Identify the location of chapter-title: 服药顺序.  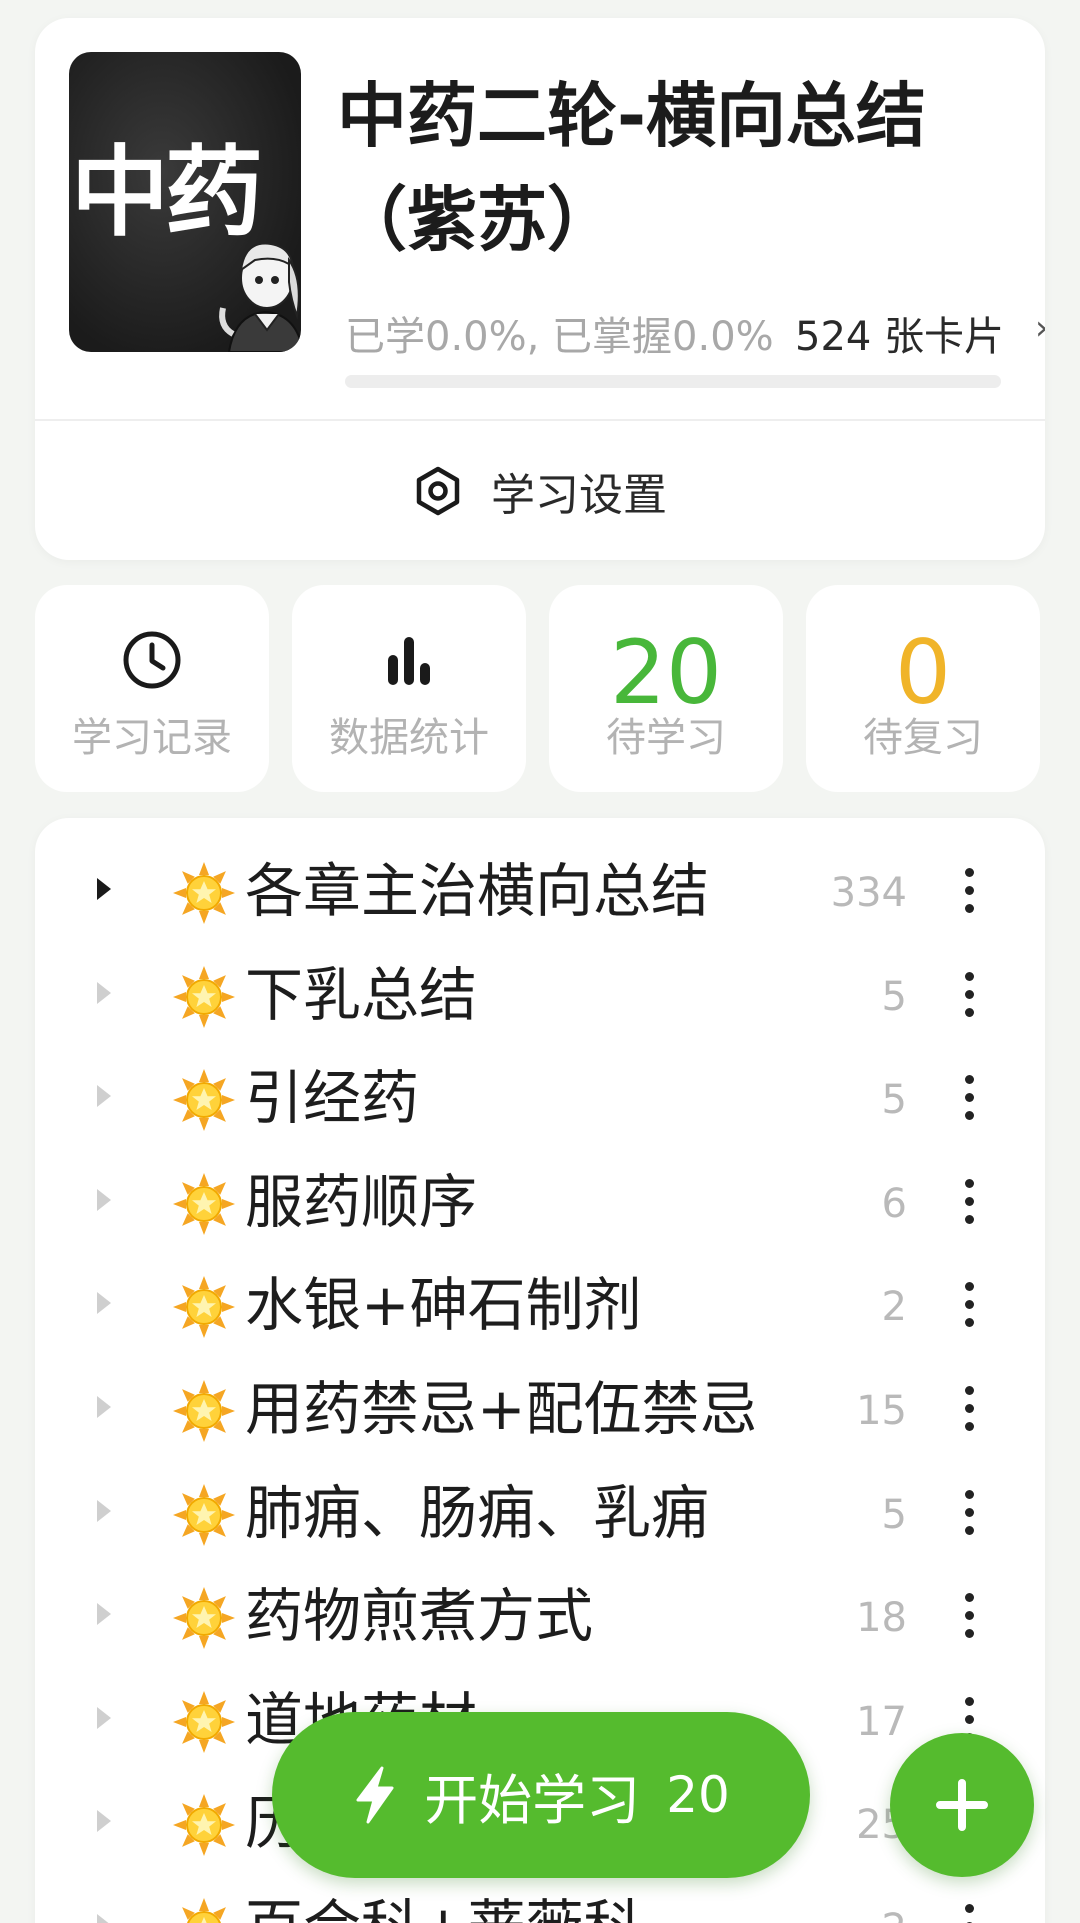
(361, 1201).